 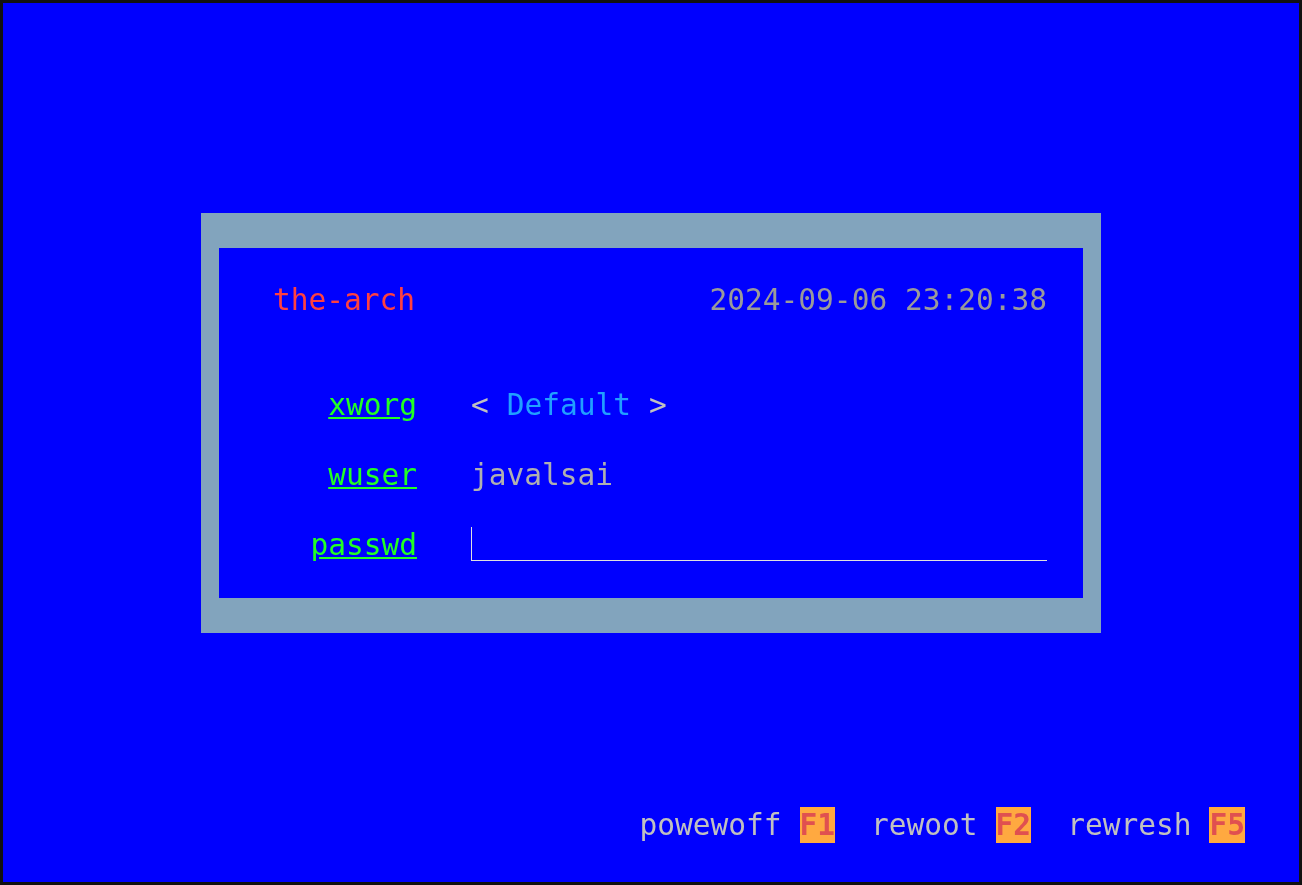 What do you see at coordinates (363, 545) in the screenshot?
I see `field-label: passwd` at bounding box center [363, 545].